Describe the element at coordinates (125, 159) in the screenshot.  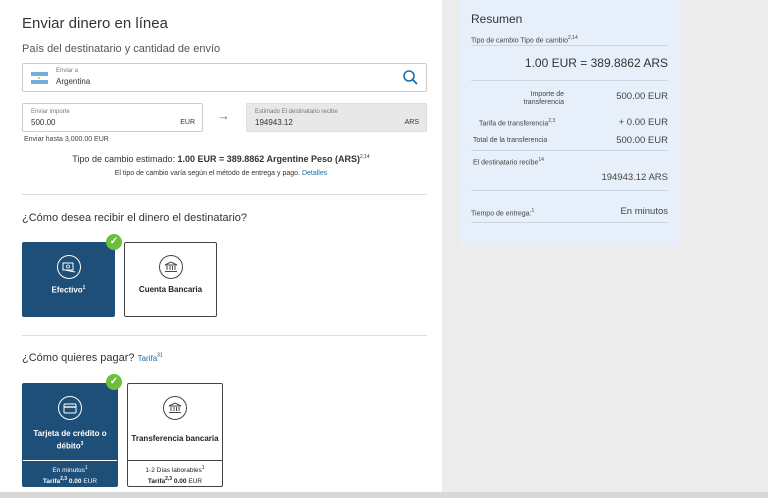
I see `exchange-rate-prefix: Tipo de cambio estimado:` at that location.